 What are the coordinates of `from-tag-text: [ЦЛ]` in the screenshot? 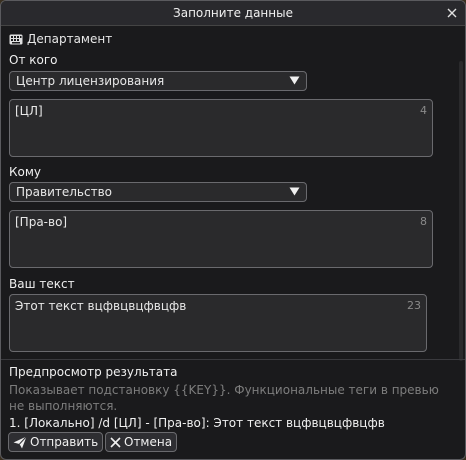 It's located at (29, 111).